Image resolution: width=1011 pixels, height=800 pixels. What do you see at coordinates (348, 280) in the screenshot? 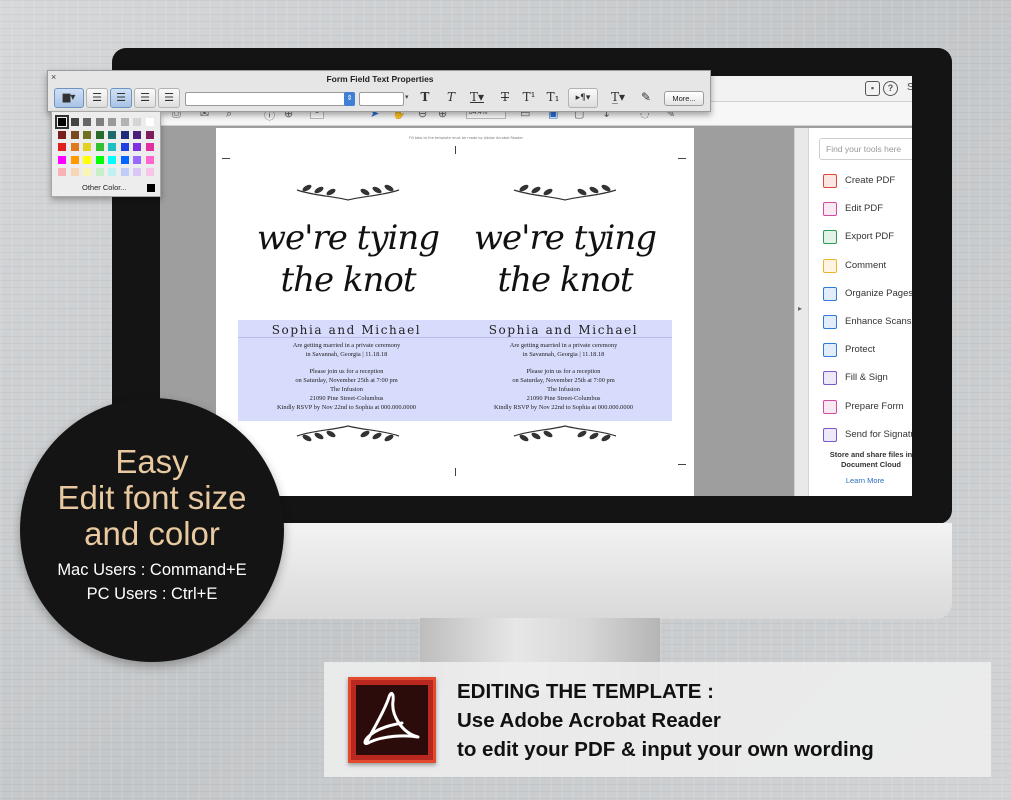
I see `invitation-title-line2: the knot` at bounding box center [348, 280].